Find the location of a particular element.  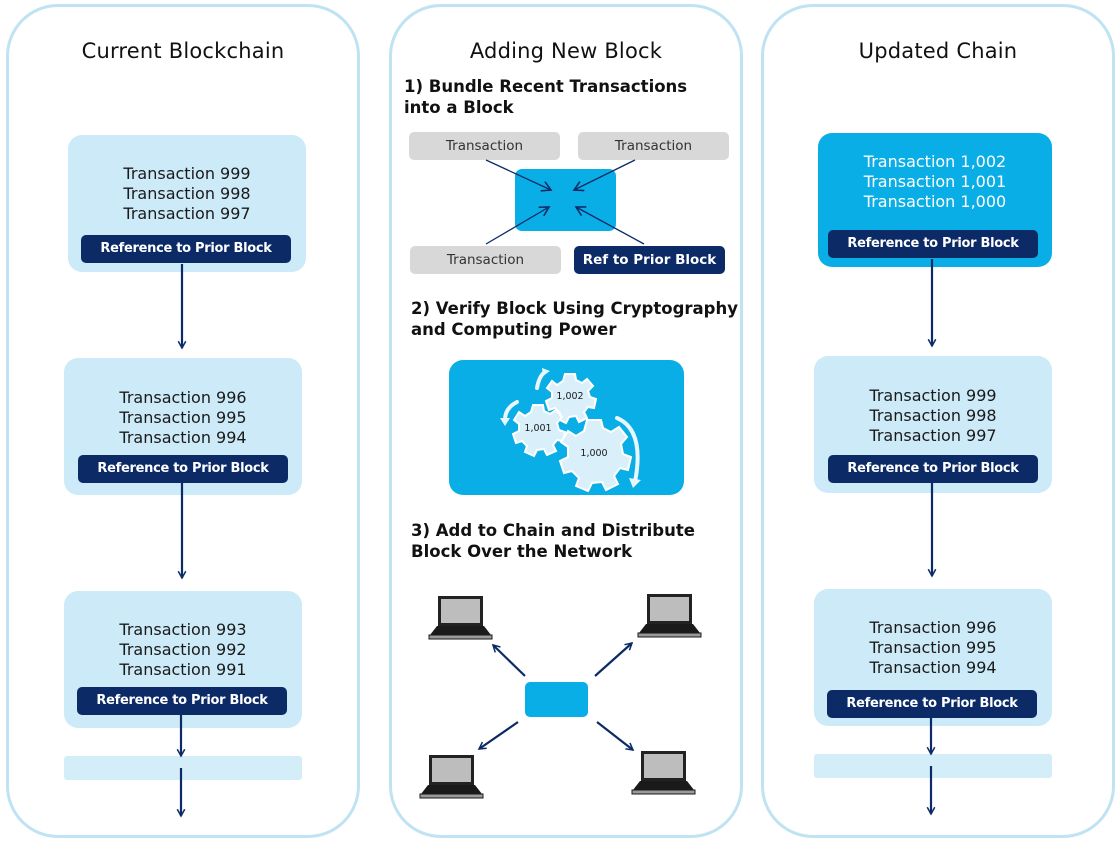

gear-label: 1,001 is located at coordinates (537, 428).